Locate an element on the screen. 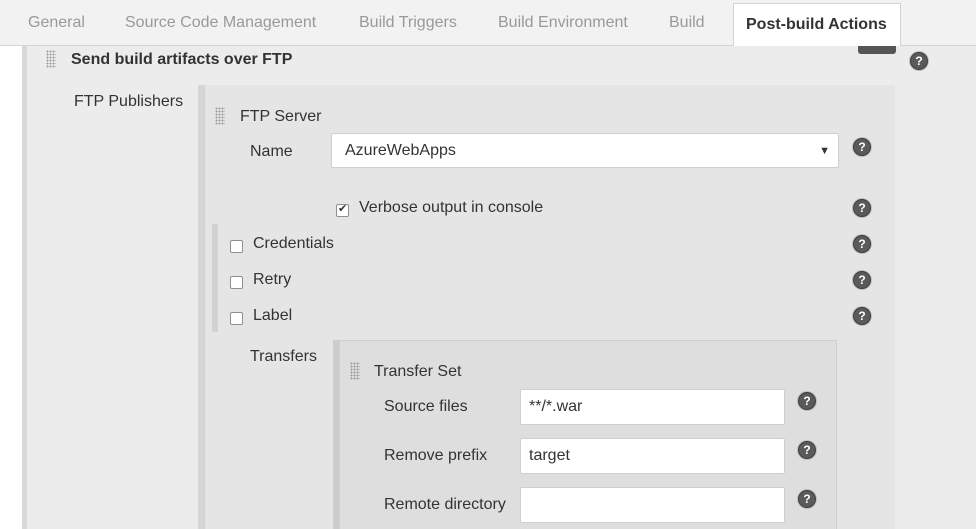  server-name-select: AzureWebApps ▼ is located at coordinates (585, 150).